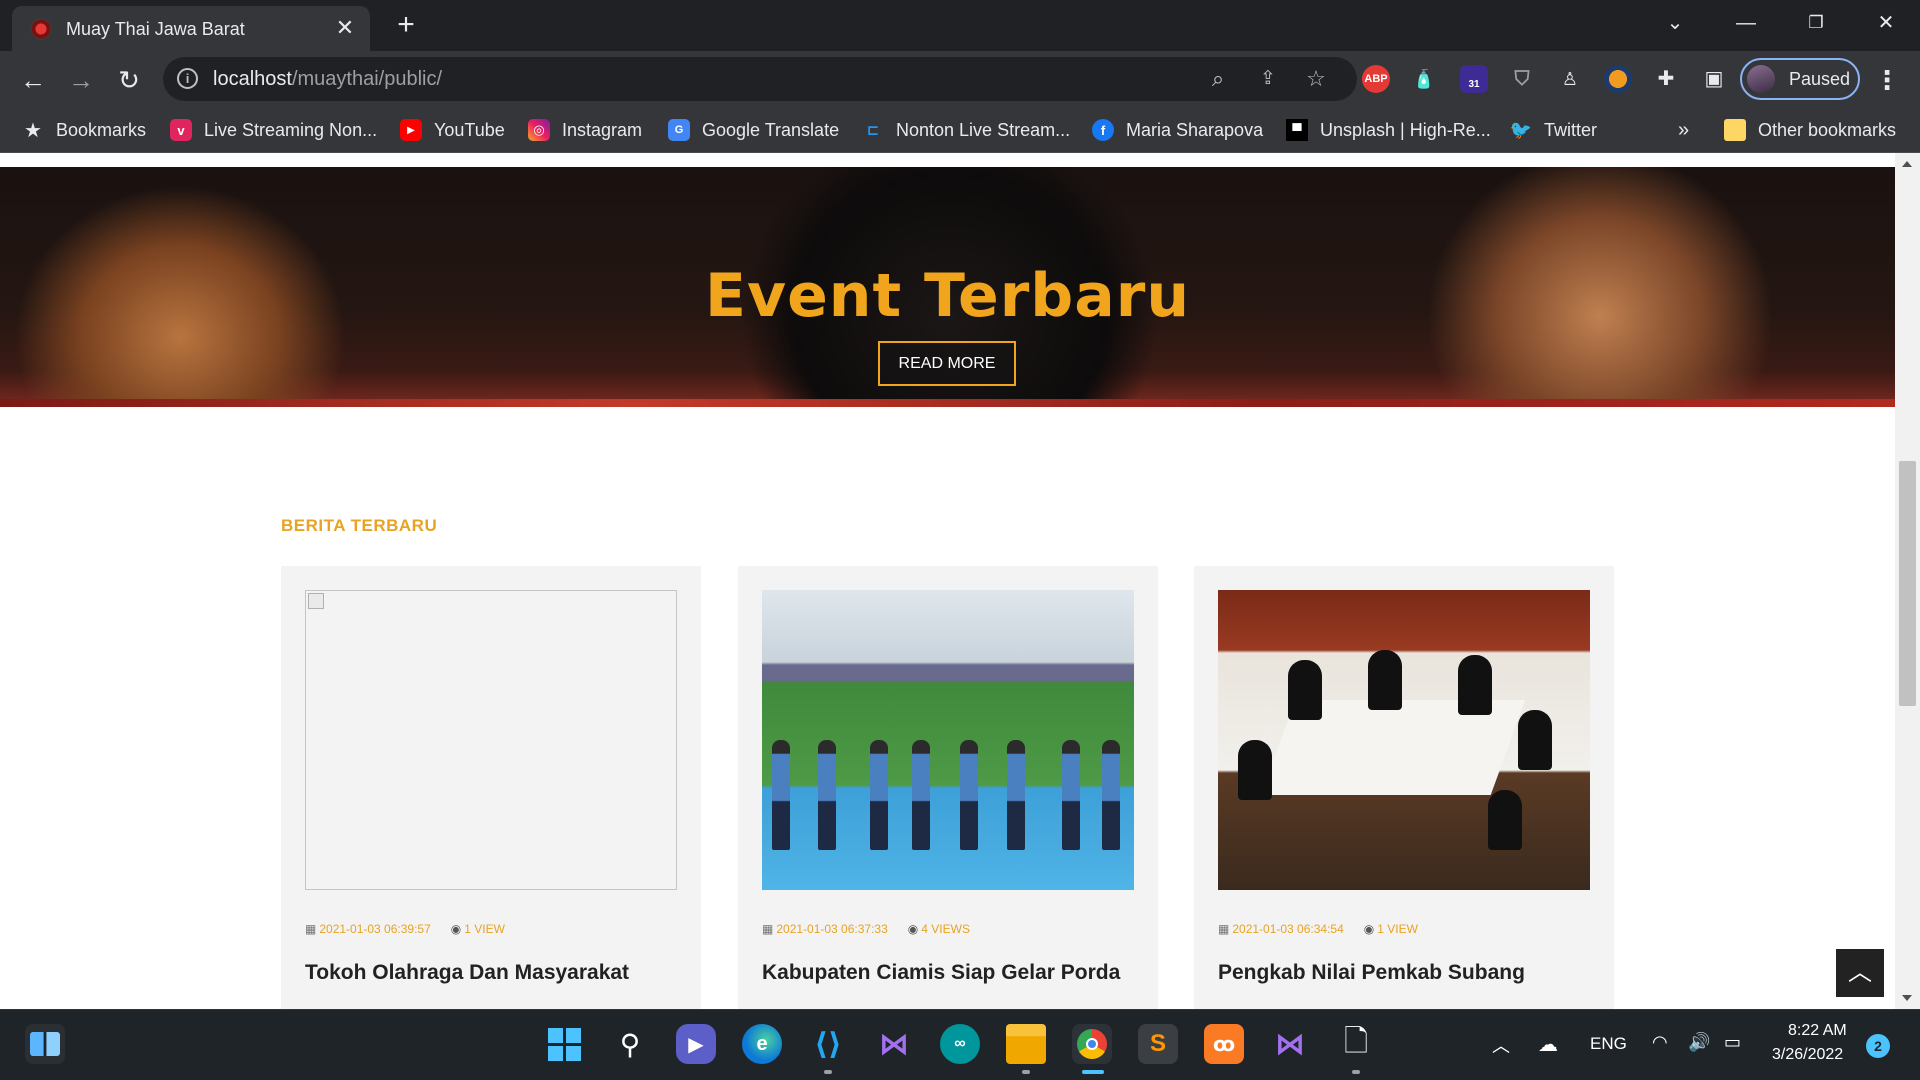 This screenshot has height=1080, width=1920. What do you see at coordinates (1699, 1042) in the screenshot?
I see `volume-icon: 🔊` at bounding box center [1699, 1042].